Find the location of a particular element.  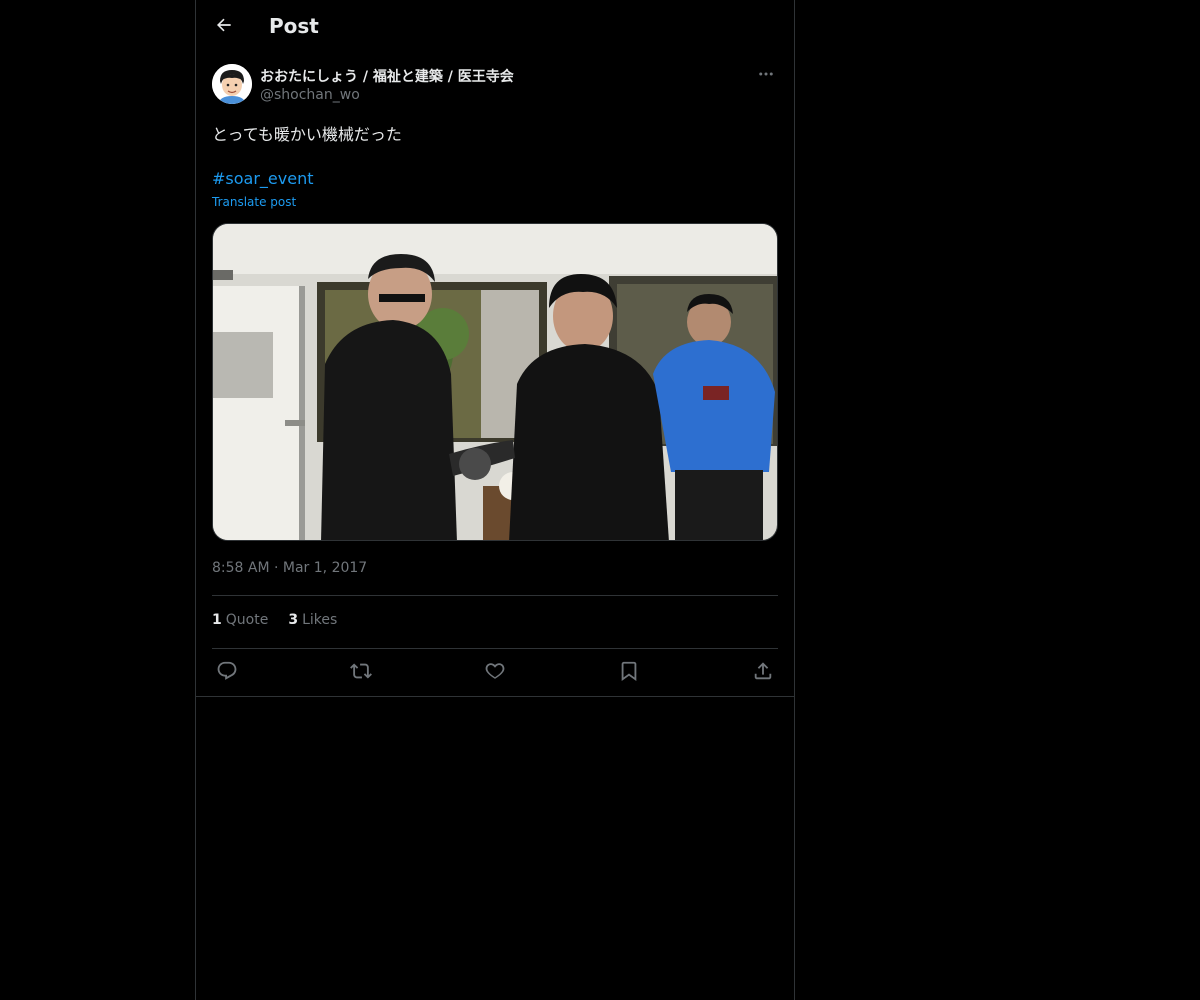

reply-icon is located at coordinates (227, 673).